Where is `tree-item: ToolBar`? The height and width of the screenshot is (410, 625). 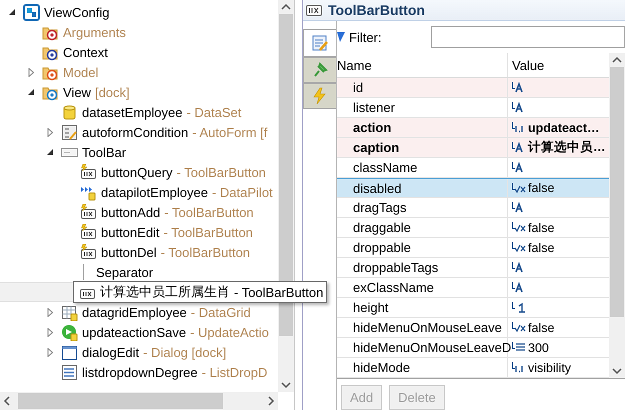
tree-item: ToolBar is located at coordinates (104, 152).